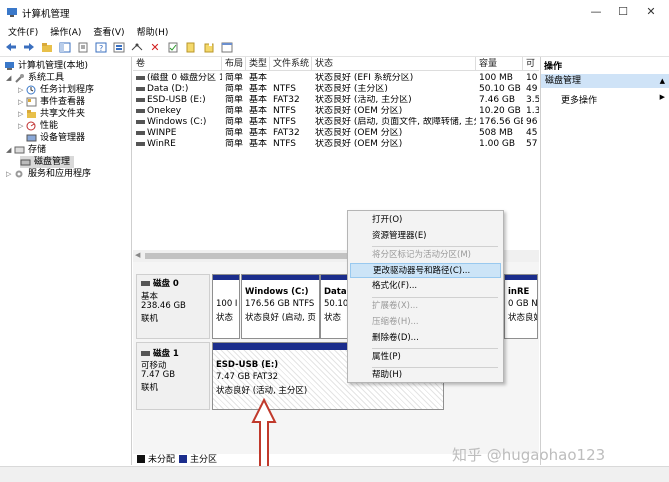  Describe the element at coordinates (65, 47) in the screenshot. I see `show-tree-icon` at that location.